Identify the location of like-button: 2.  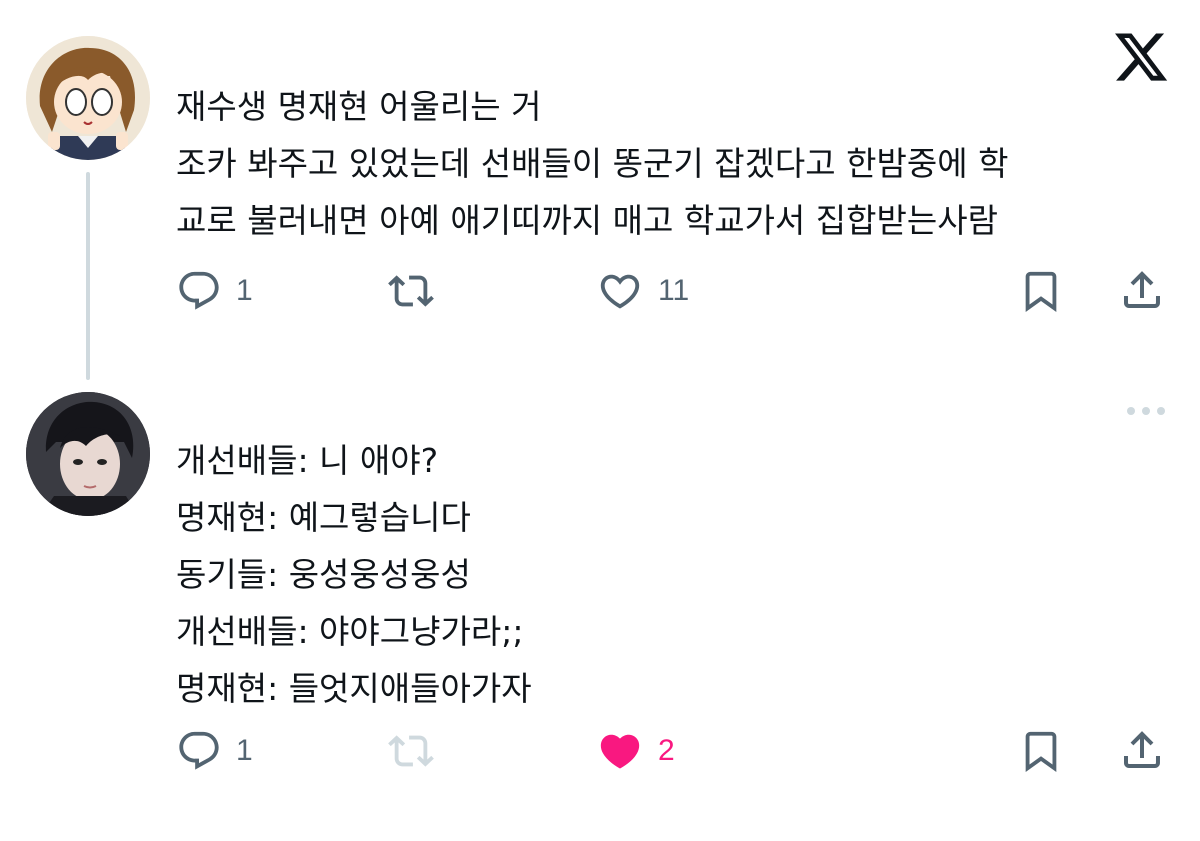
(635, 751).